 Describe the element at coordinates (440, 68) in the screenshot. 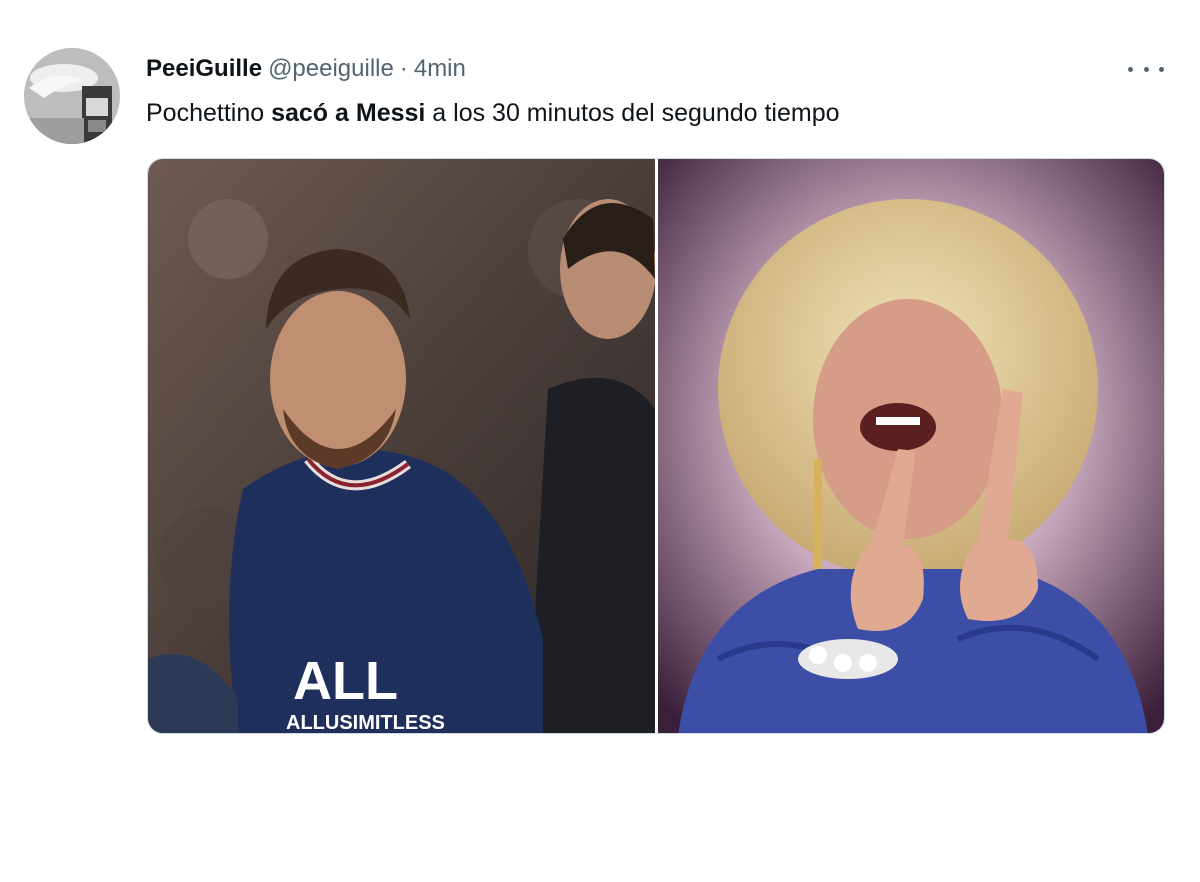

I see `timestamp: 4min` at that location.